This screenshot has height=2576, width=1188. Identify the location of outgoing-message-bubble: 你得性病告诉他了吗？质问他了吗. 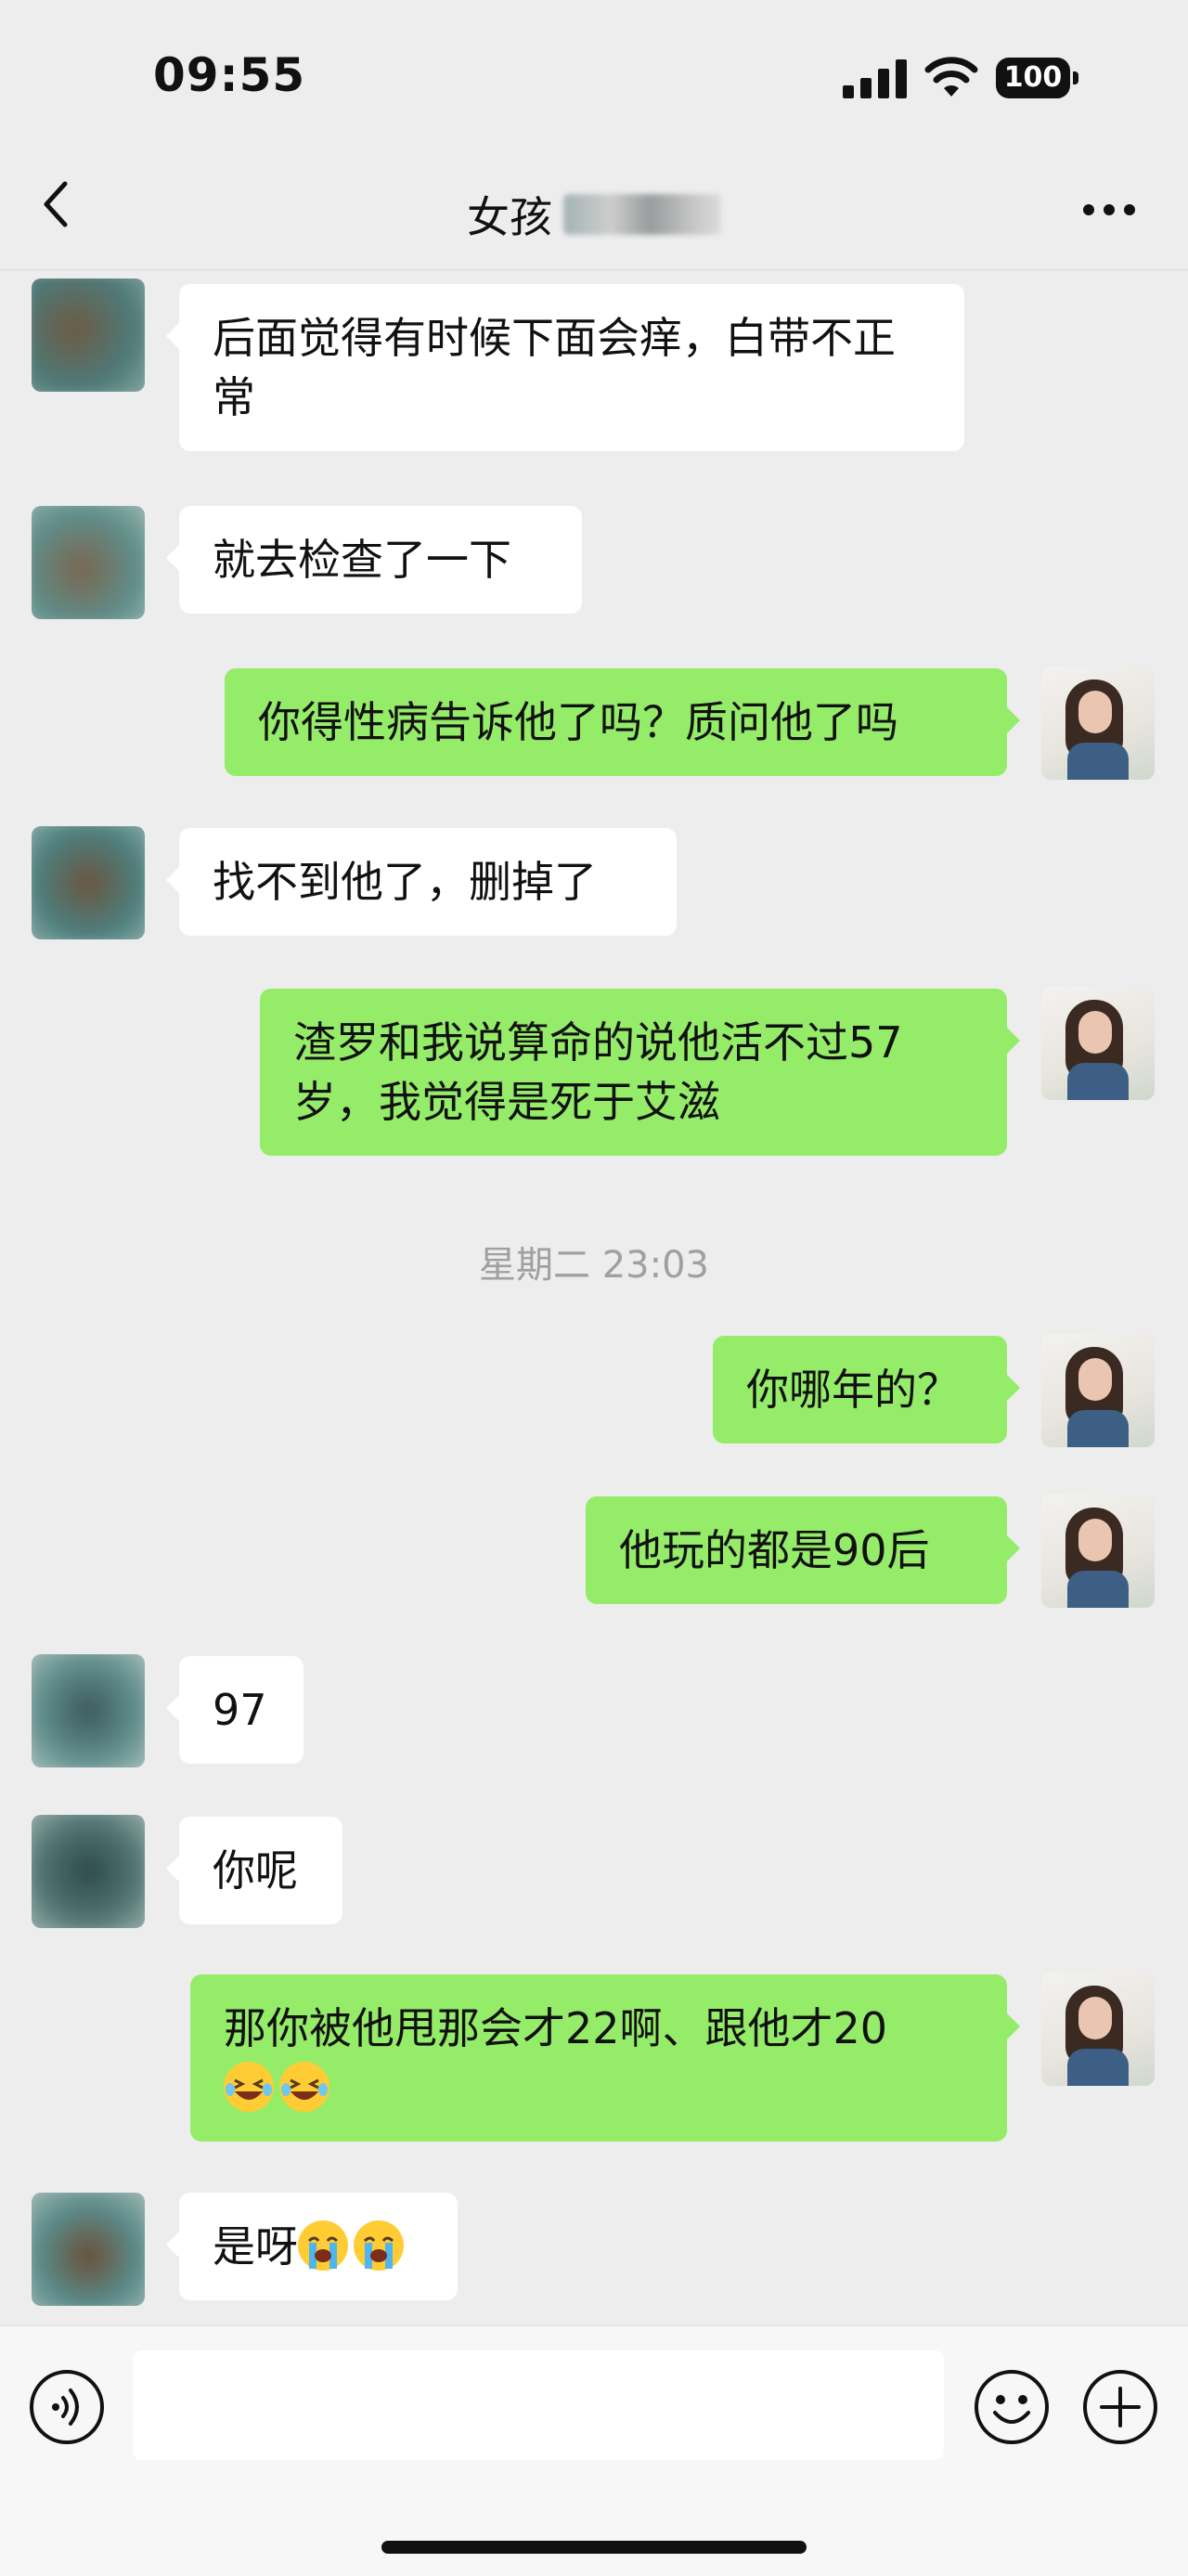
(622, 722).